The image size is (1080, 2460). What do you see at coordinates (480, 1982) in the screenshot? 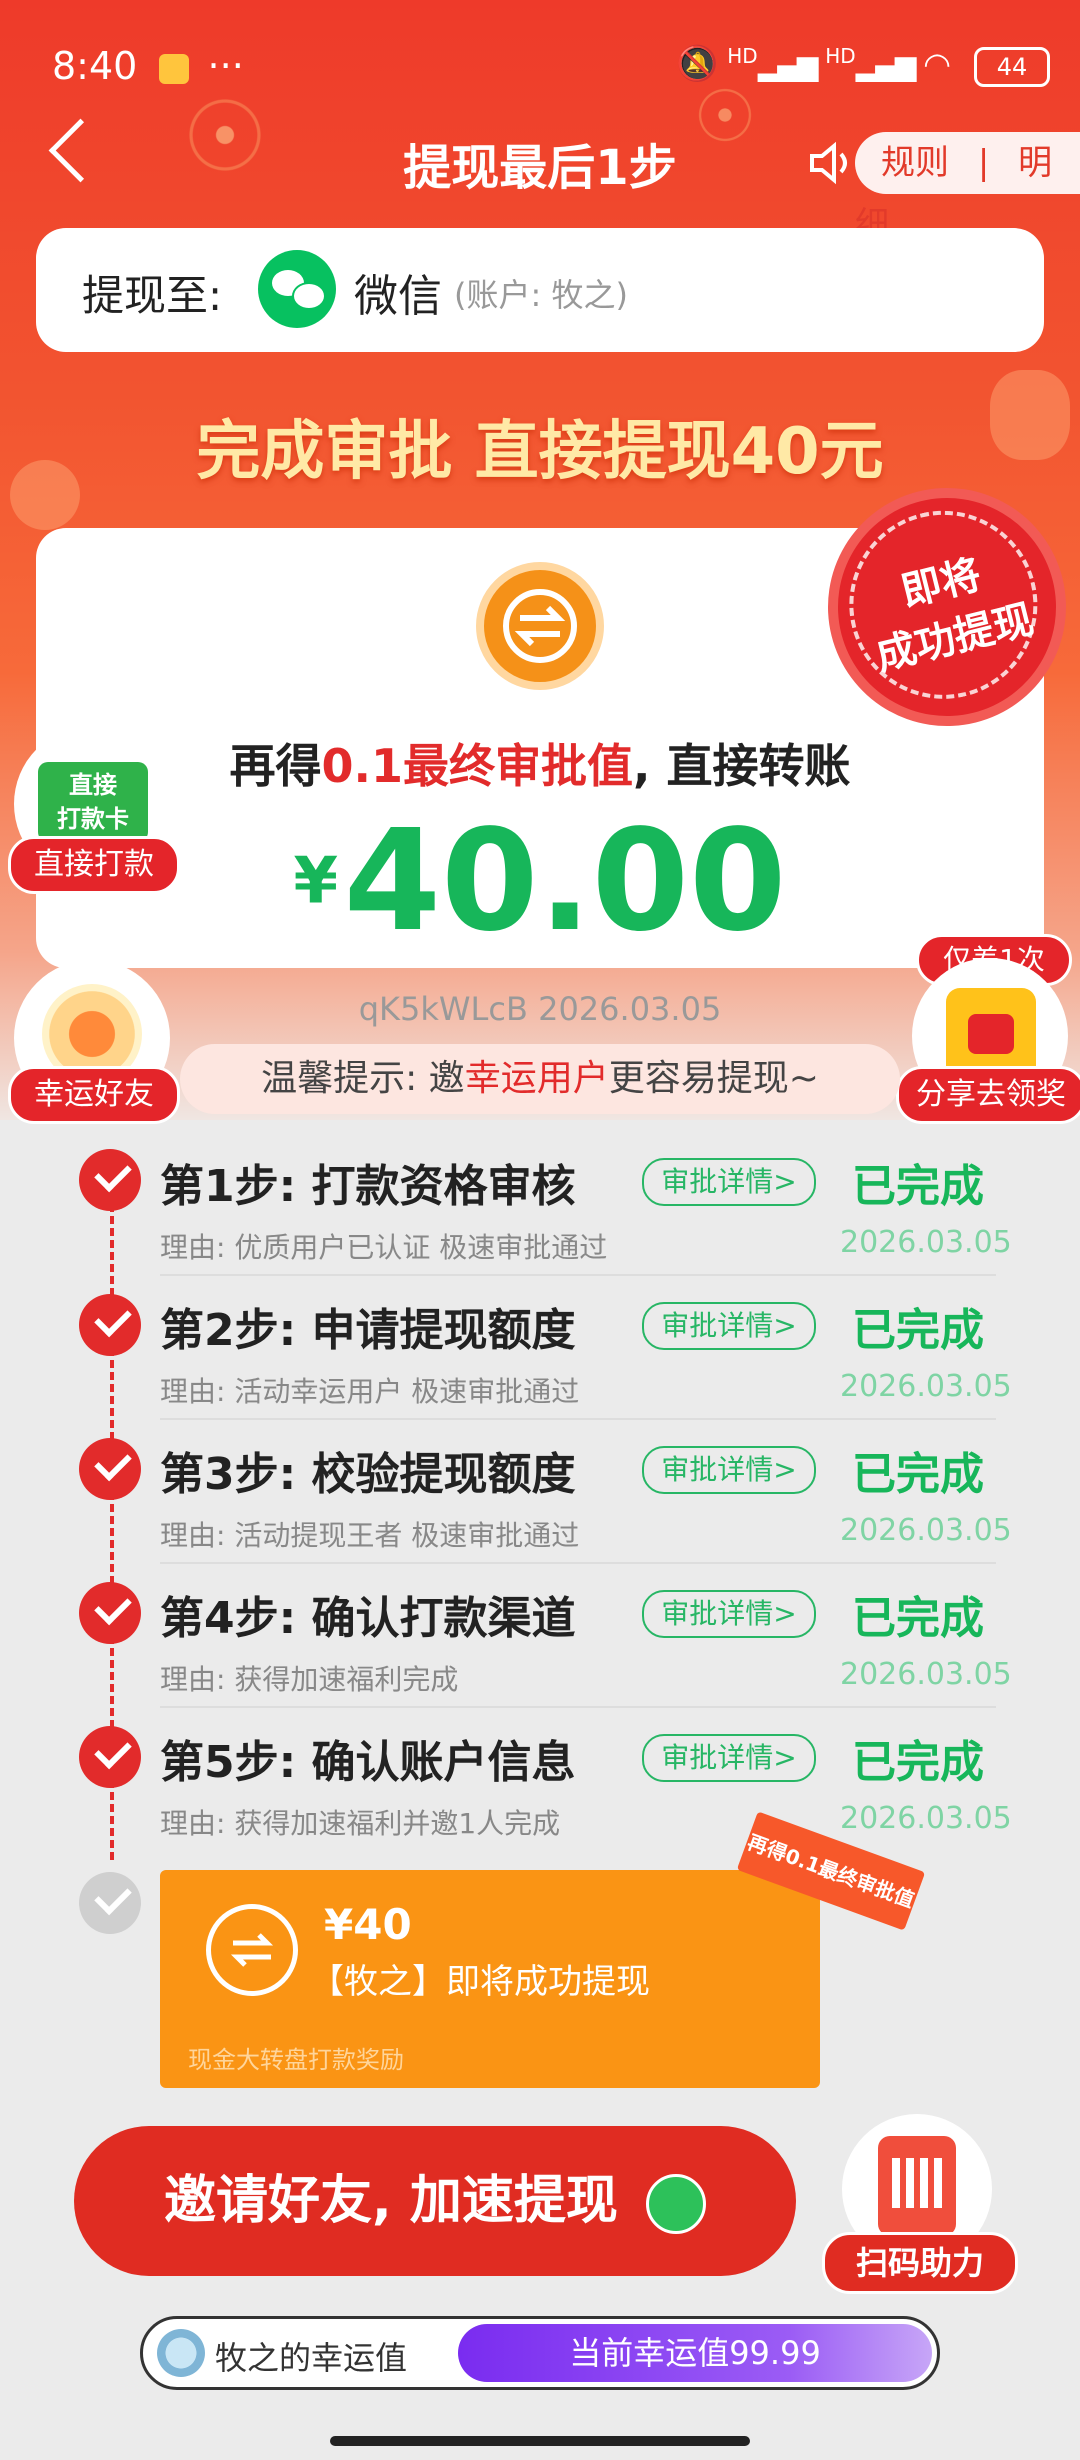
I see `final-text: 【牧之】即将成功提现` at bounding box center [480, 1982].